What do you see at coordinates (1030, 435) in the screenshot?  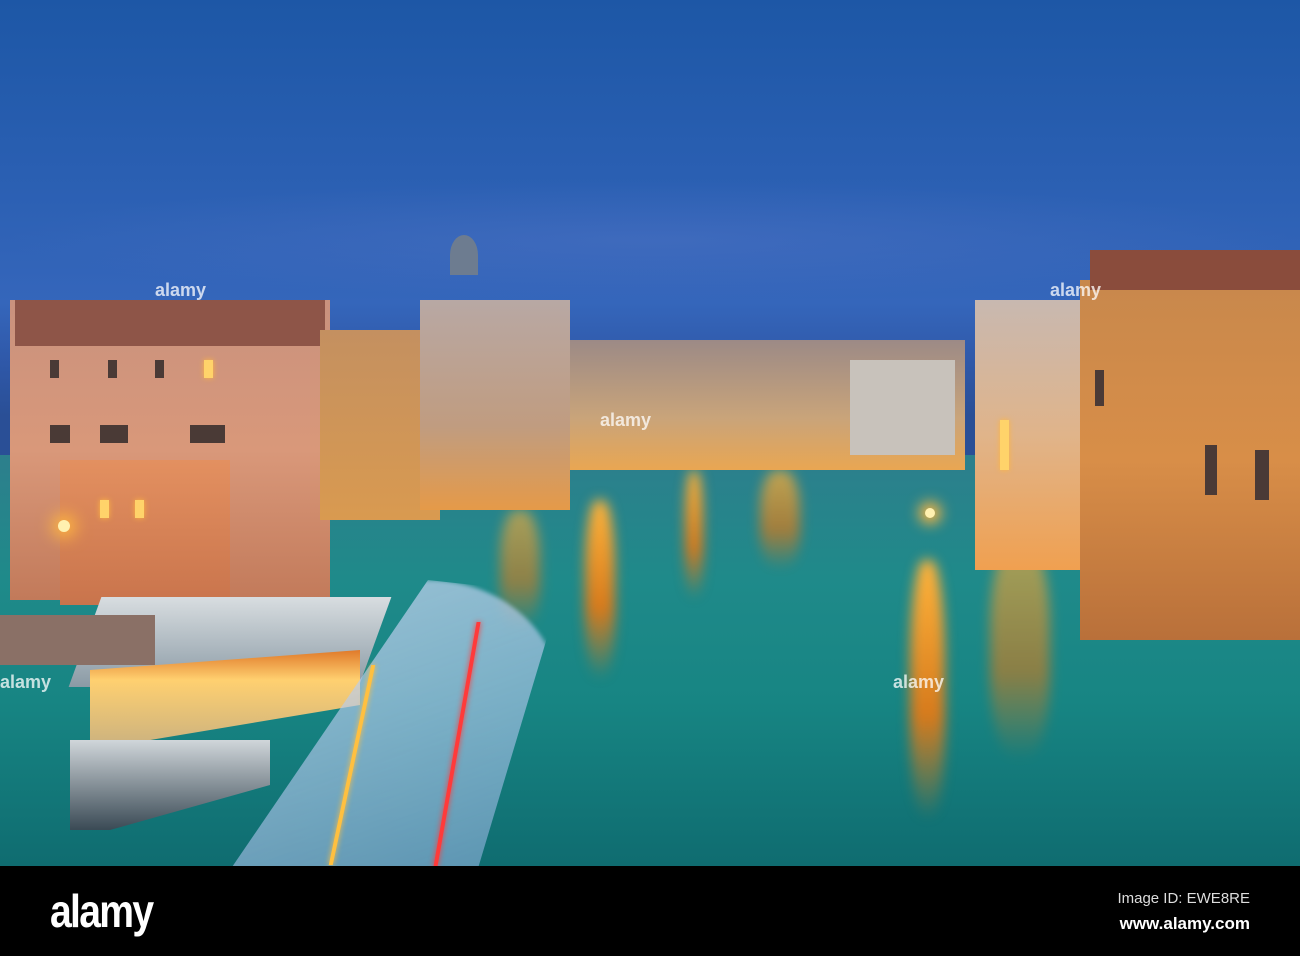 I see `right-palazzo-white` at bounding box center [1030, 435].